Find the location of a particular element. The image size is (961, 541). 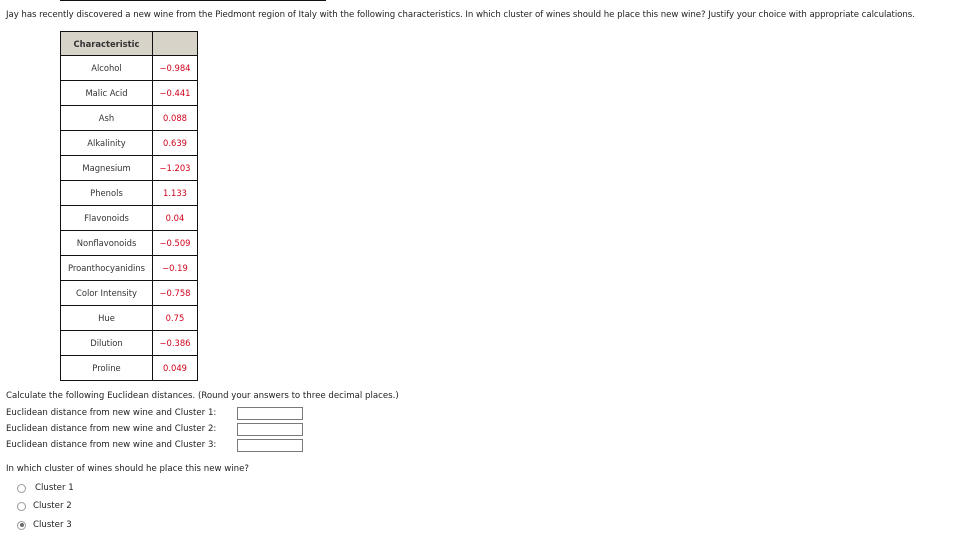

table-row: Hue 0.75 is located at coordinates (129, 318).